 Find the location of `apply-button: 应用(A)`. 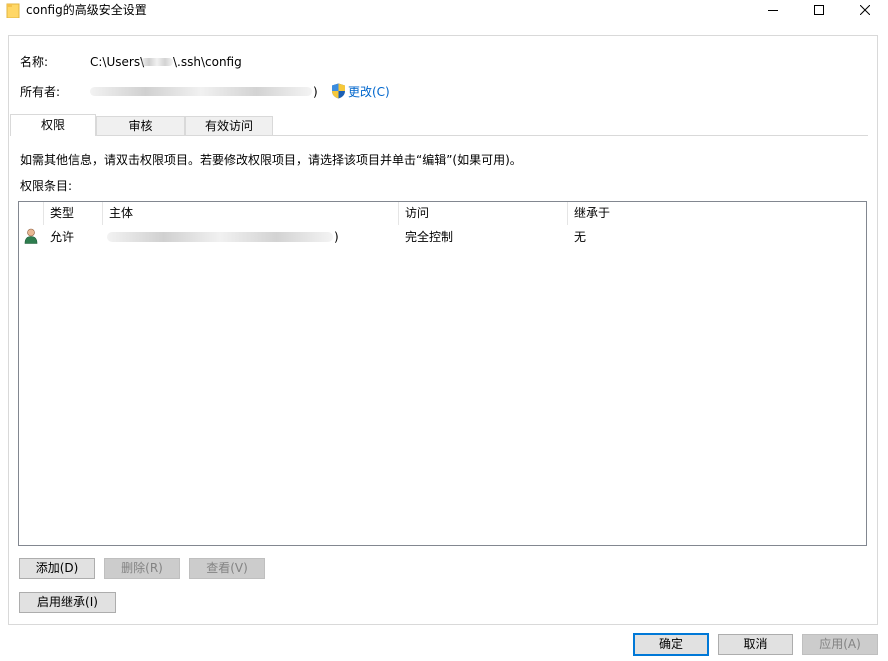

apply-button: 应用(A) is located at coordinates (840, 644).